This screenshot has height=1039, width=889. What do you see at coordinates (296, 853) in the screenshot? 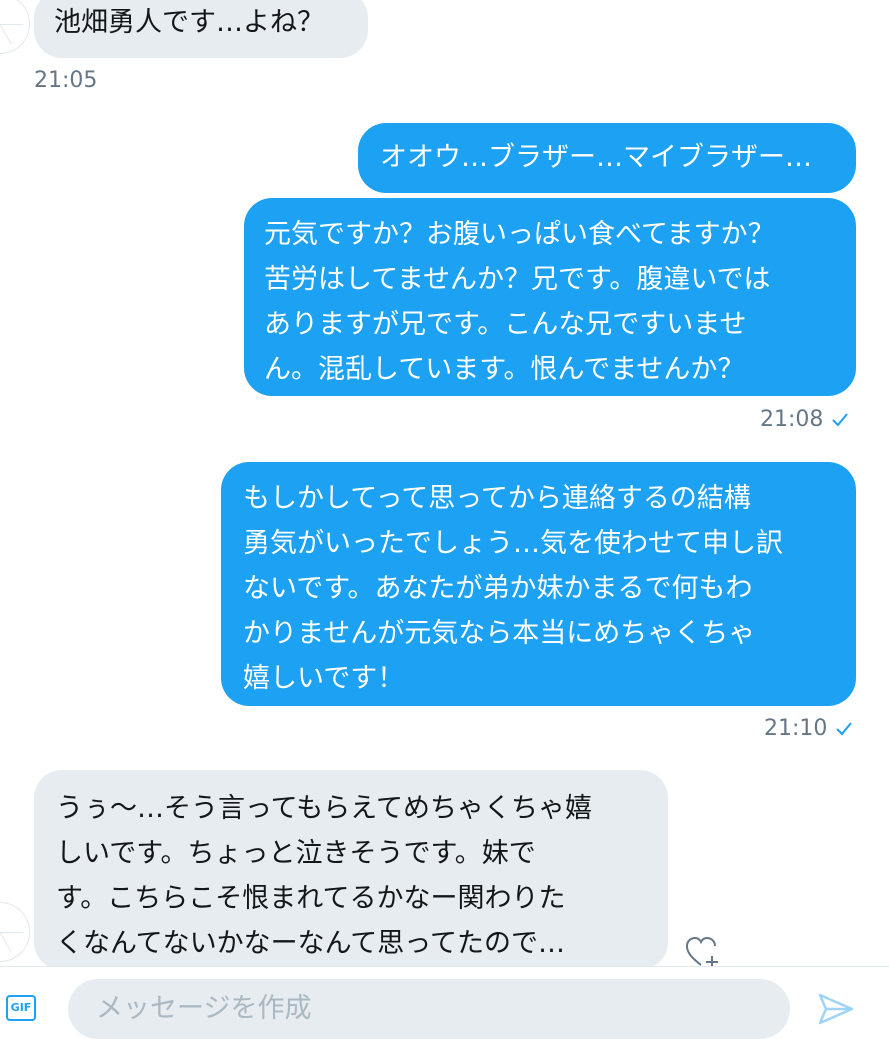
I see `message-text: しいです。ちょっと泣きそうです。妹で` at bounding box center [296, 853].